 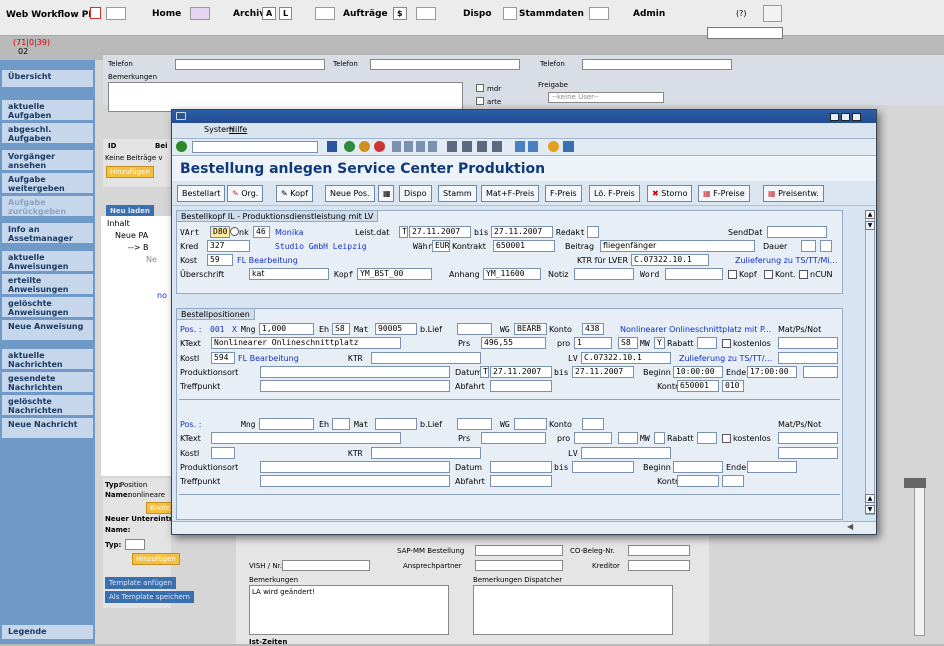 I want to click on nav-home: Home, so click(x=166, y=14).